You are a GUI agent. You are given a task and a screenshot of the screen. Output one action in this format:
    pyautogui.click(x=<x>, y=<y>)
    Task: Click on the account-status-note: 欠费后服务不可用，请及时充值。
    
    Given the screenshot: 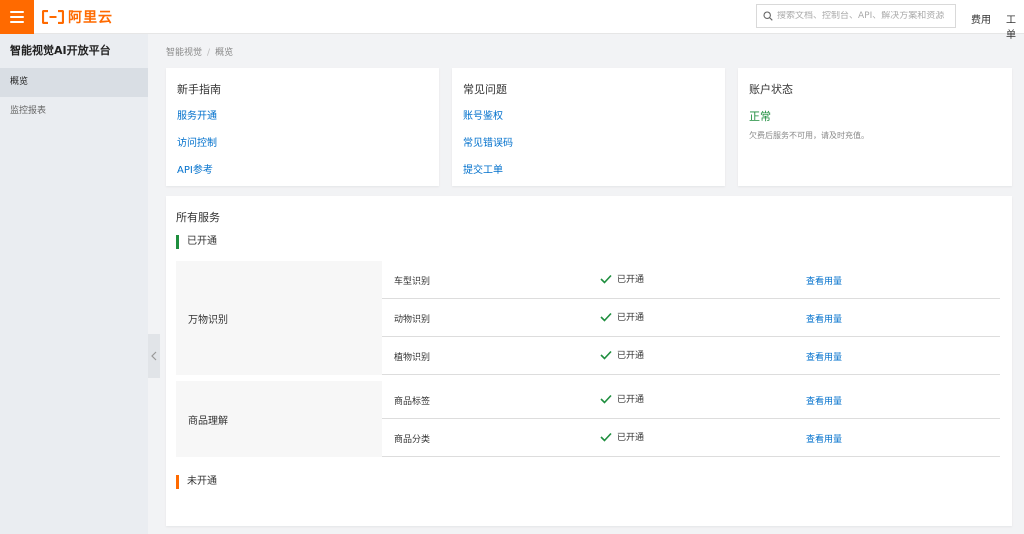 What is the action you would take?
    pyautogui.click(x=809, y=135)
    